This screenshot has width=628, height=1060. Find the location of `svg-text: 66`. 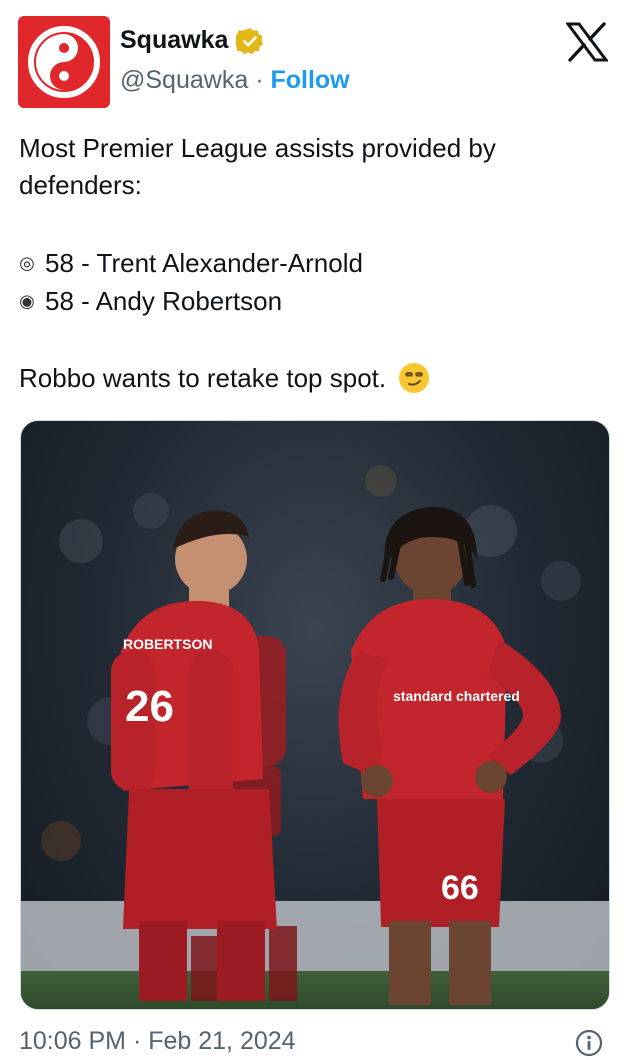

svg-text: 66 is located at coordinates (460, 888).